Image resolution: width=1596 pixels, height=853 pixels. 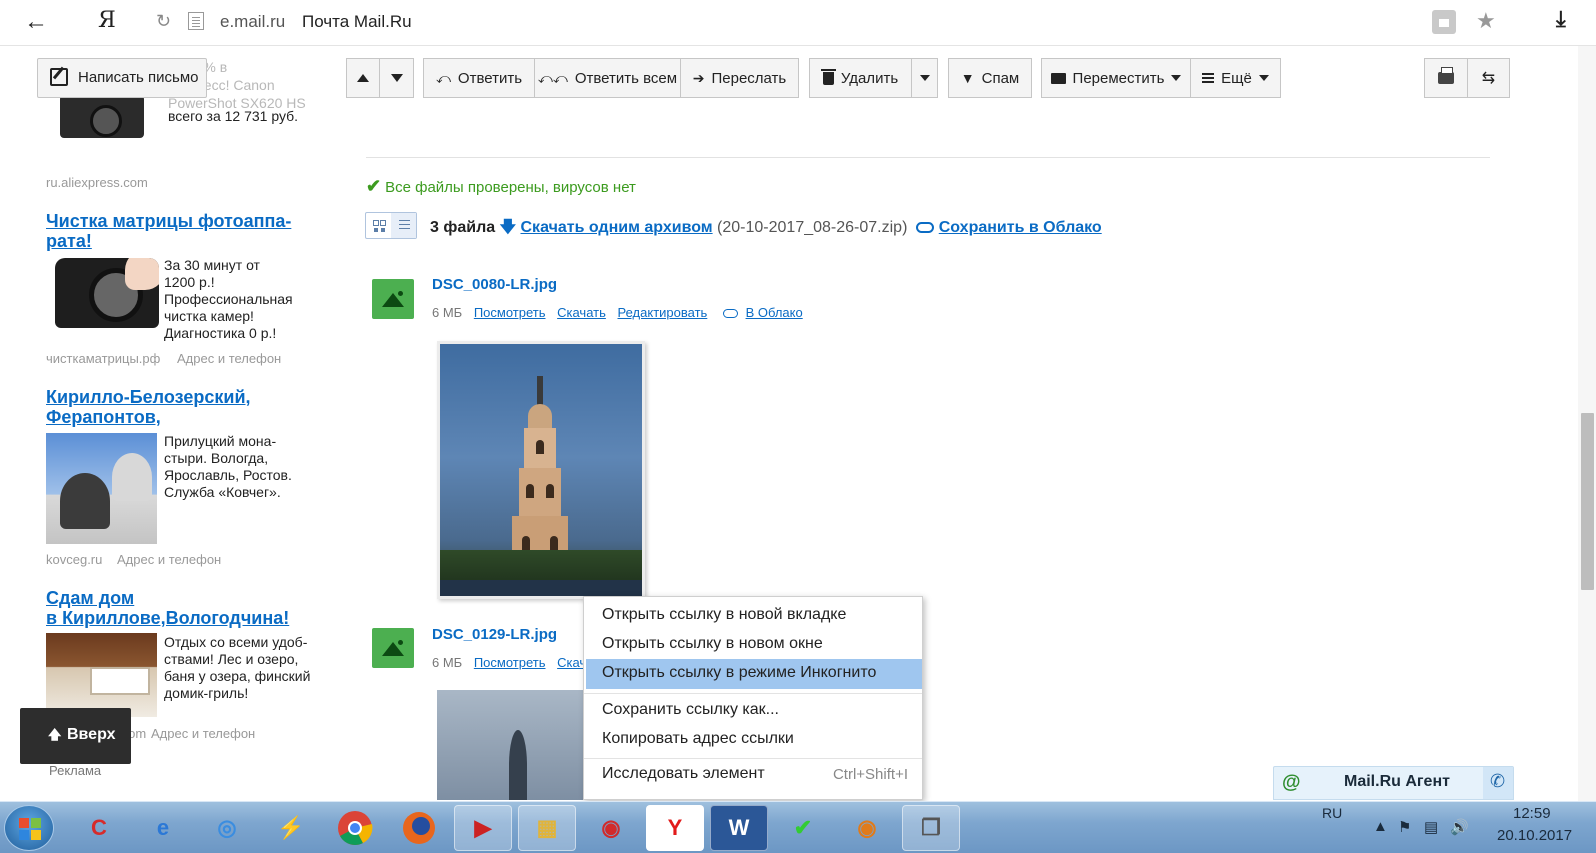 What do you see at coordinates (103, 358) in the screenshot?
I see `ad-domain: чисткаматрицы.рф` at bounding box center [103, 358].